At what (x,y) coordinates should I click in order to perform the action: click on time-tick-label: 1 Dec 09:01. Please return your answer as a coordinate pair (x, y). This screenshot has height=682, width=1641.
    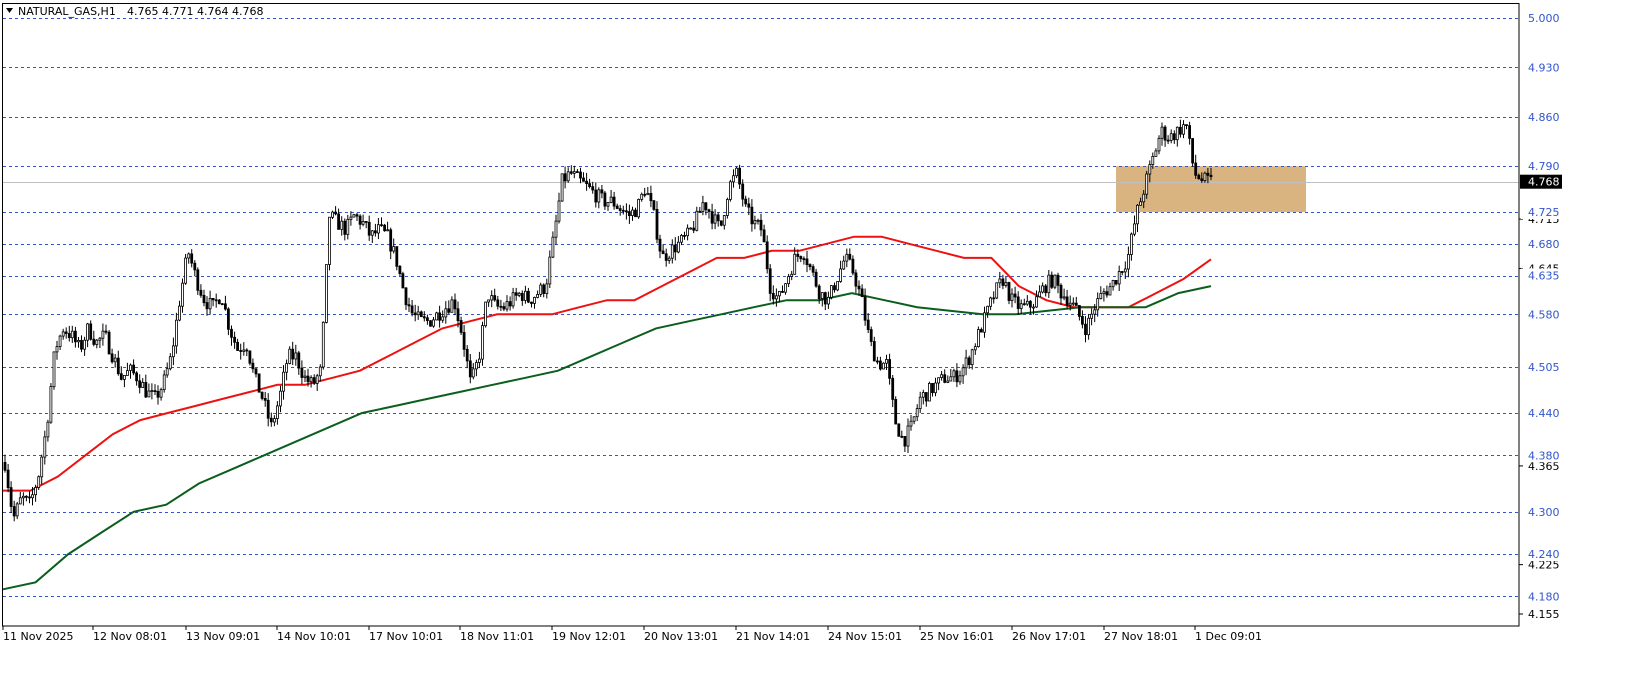
    Looking at the image, I should click on (1228, 636).